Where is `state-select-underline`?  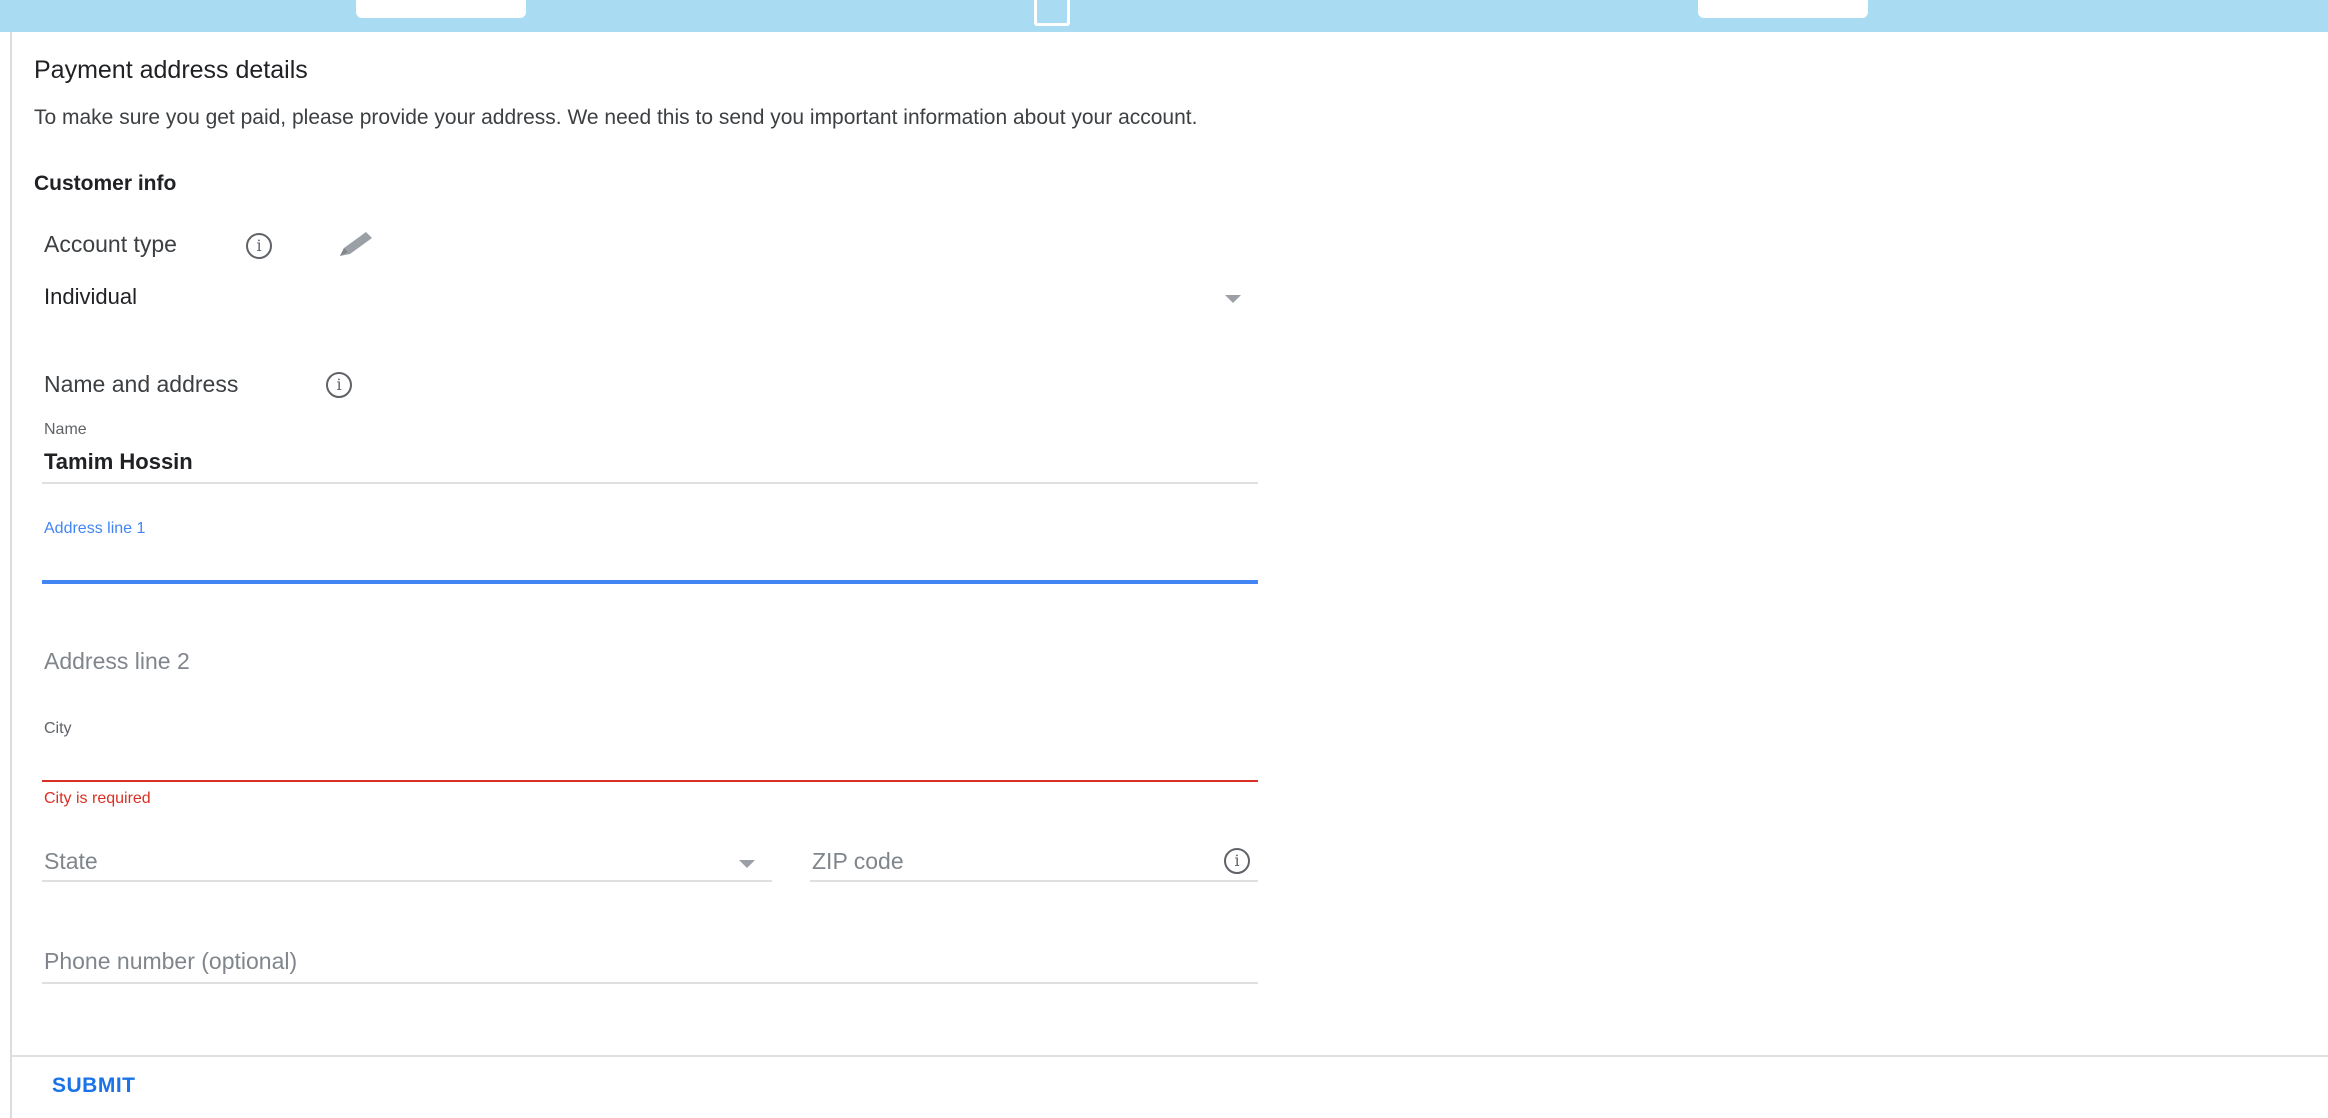 state-select-underline is located at coordinates (407, 881).